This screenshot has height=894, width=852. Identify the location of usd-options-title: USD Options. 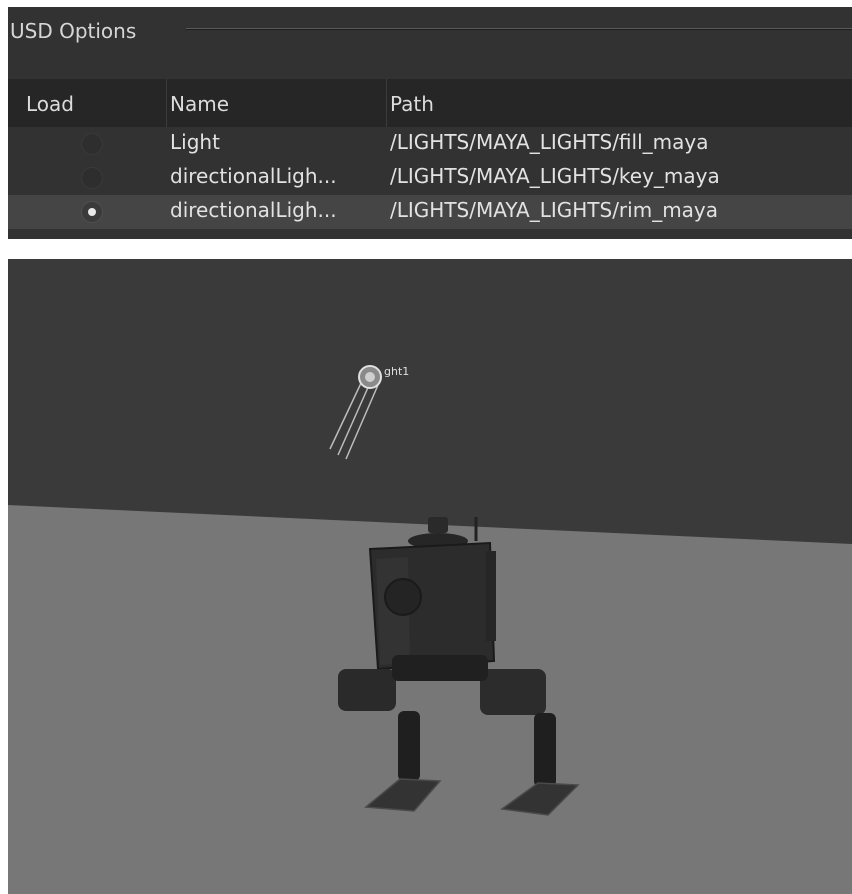
(73, 31).